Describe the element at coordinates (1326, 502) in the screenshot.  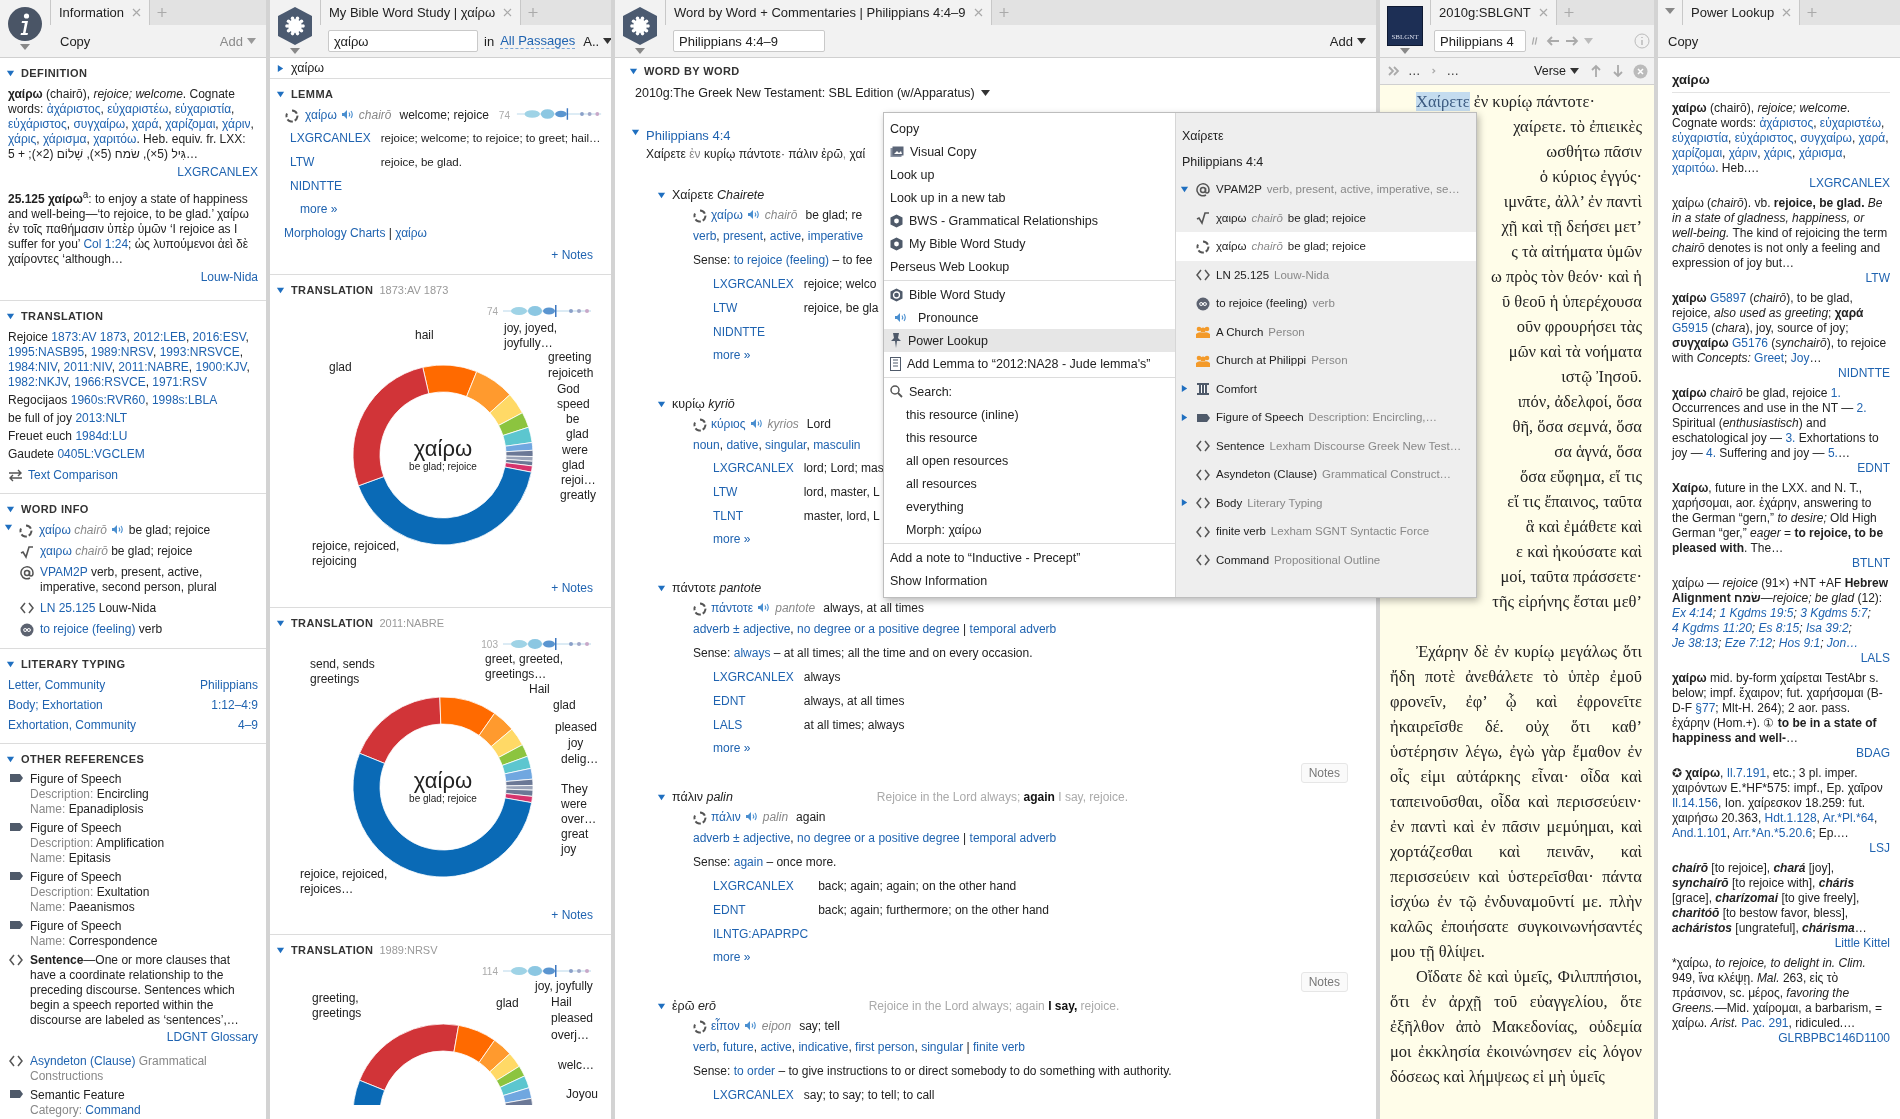
I see `submenu-item: Body Literary Typing` at that location.